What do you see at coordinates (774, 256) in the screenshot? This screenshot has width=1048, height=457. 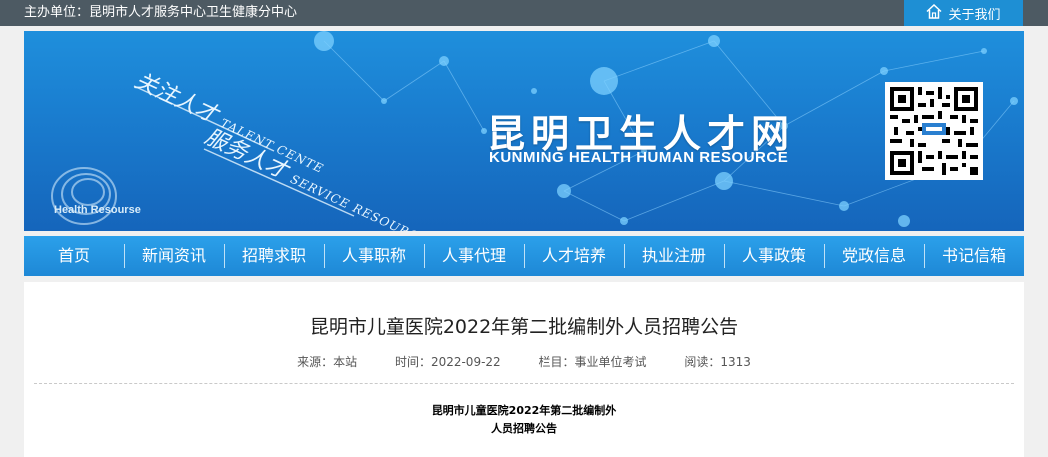 I see `nav-item-personnel-policy: 人事政策` at bounding box center [774, 256].